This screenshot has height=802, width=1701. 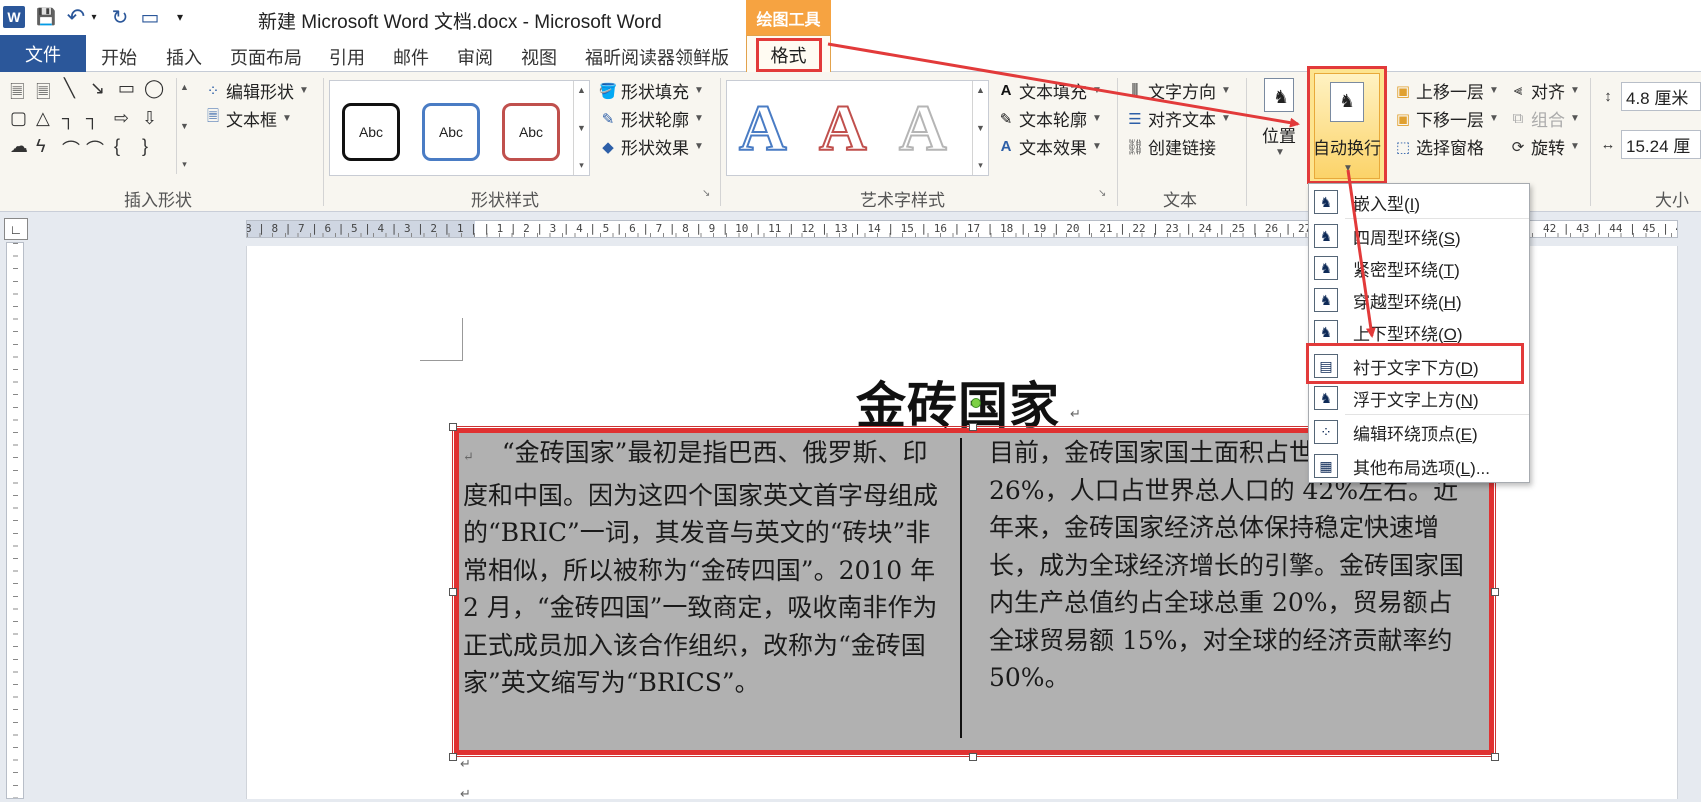 I want to click on lightning-shape-icon: ϟ, so click(x=41, y=146).